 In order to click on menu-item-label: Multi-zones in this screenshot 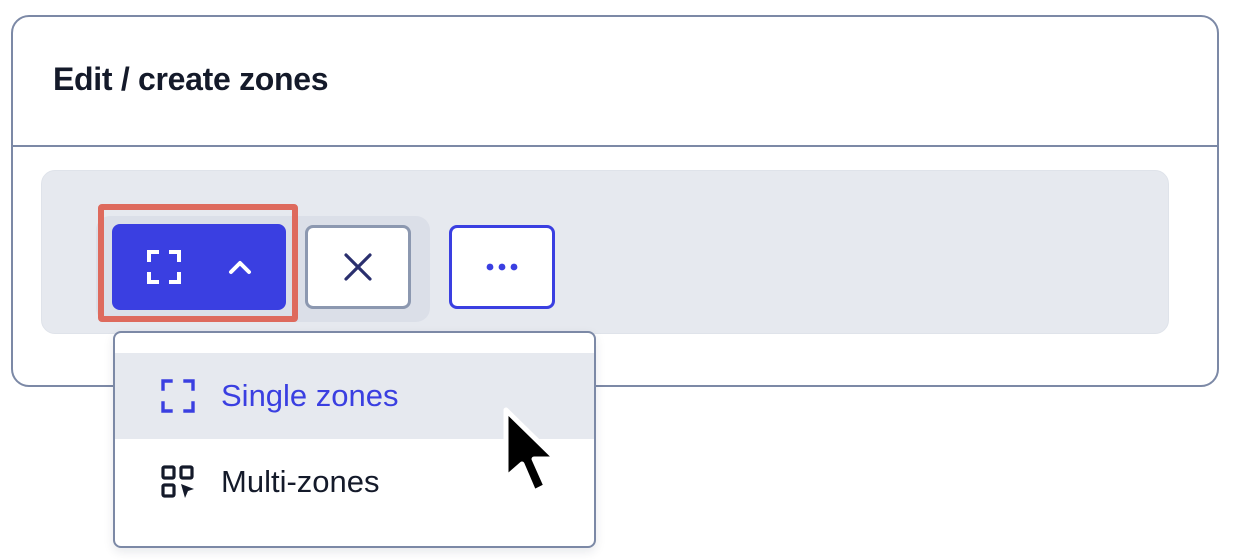, I will do `click(300, 481)`.